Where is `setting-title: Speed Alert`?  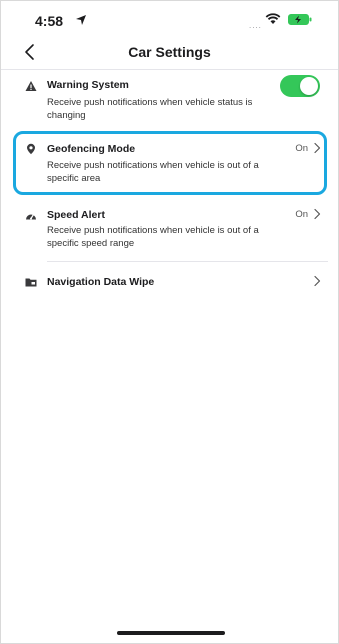
setting-title: Speed Alert is located at coordinates (76, 215).